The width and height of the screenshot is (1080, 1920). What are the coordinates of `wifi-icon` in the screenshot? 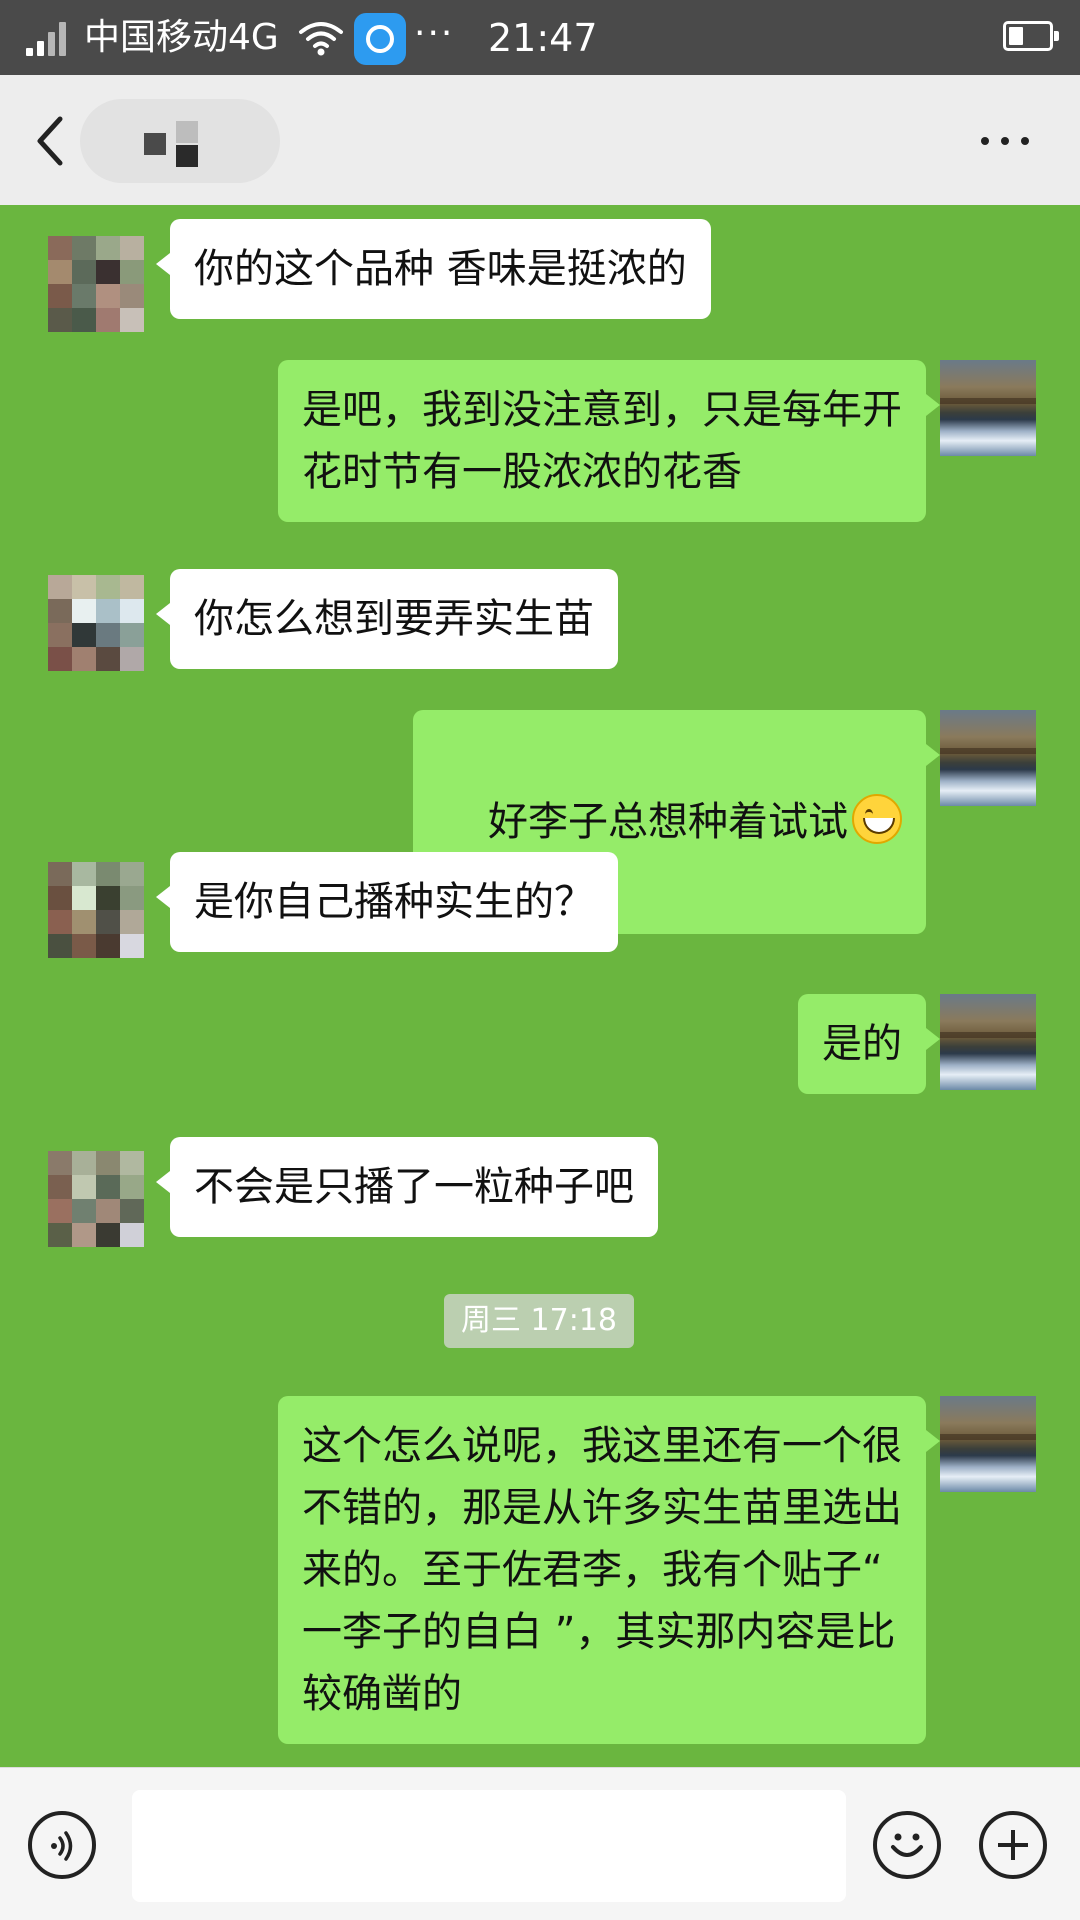 It's located at (321, 39).